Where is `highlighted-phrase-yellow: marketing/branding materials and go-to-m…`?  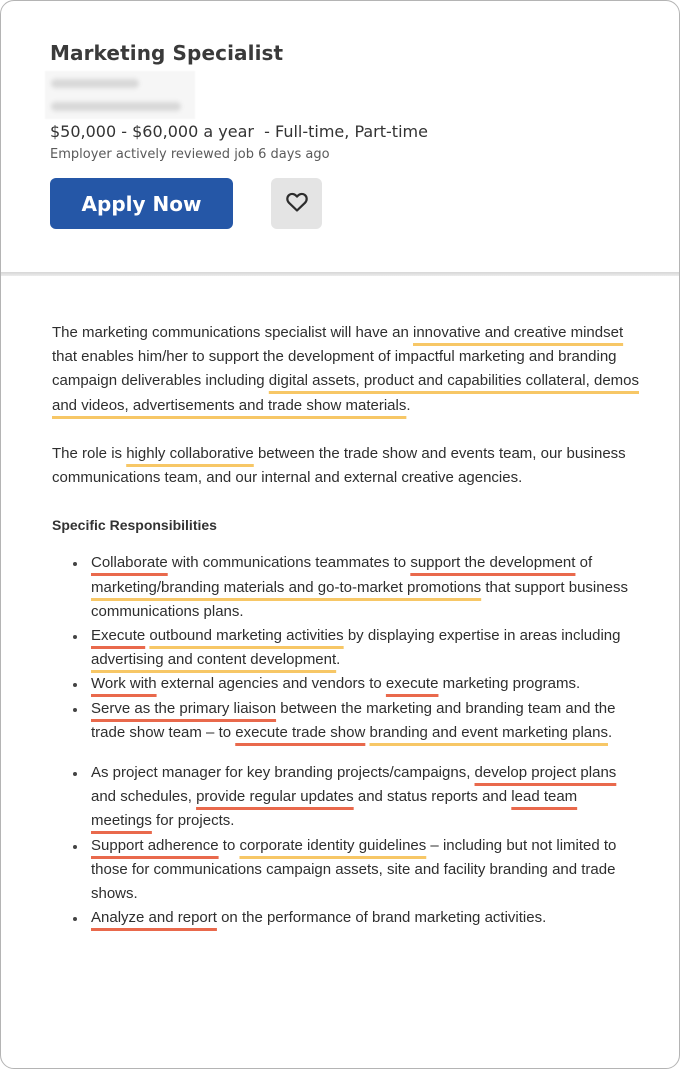
highlighted-phrase-yellow: marketing/branding materials and go-to-m… is located at coordinates (286, 587).